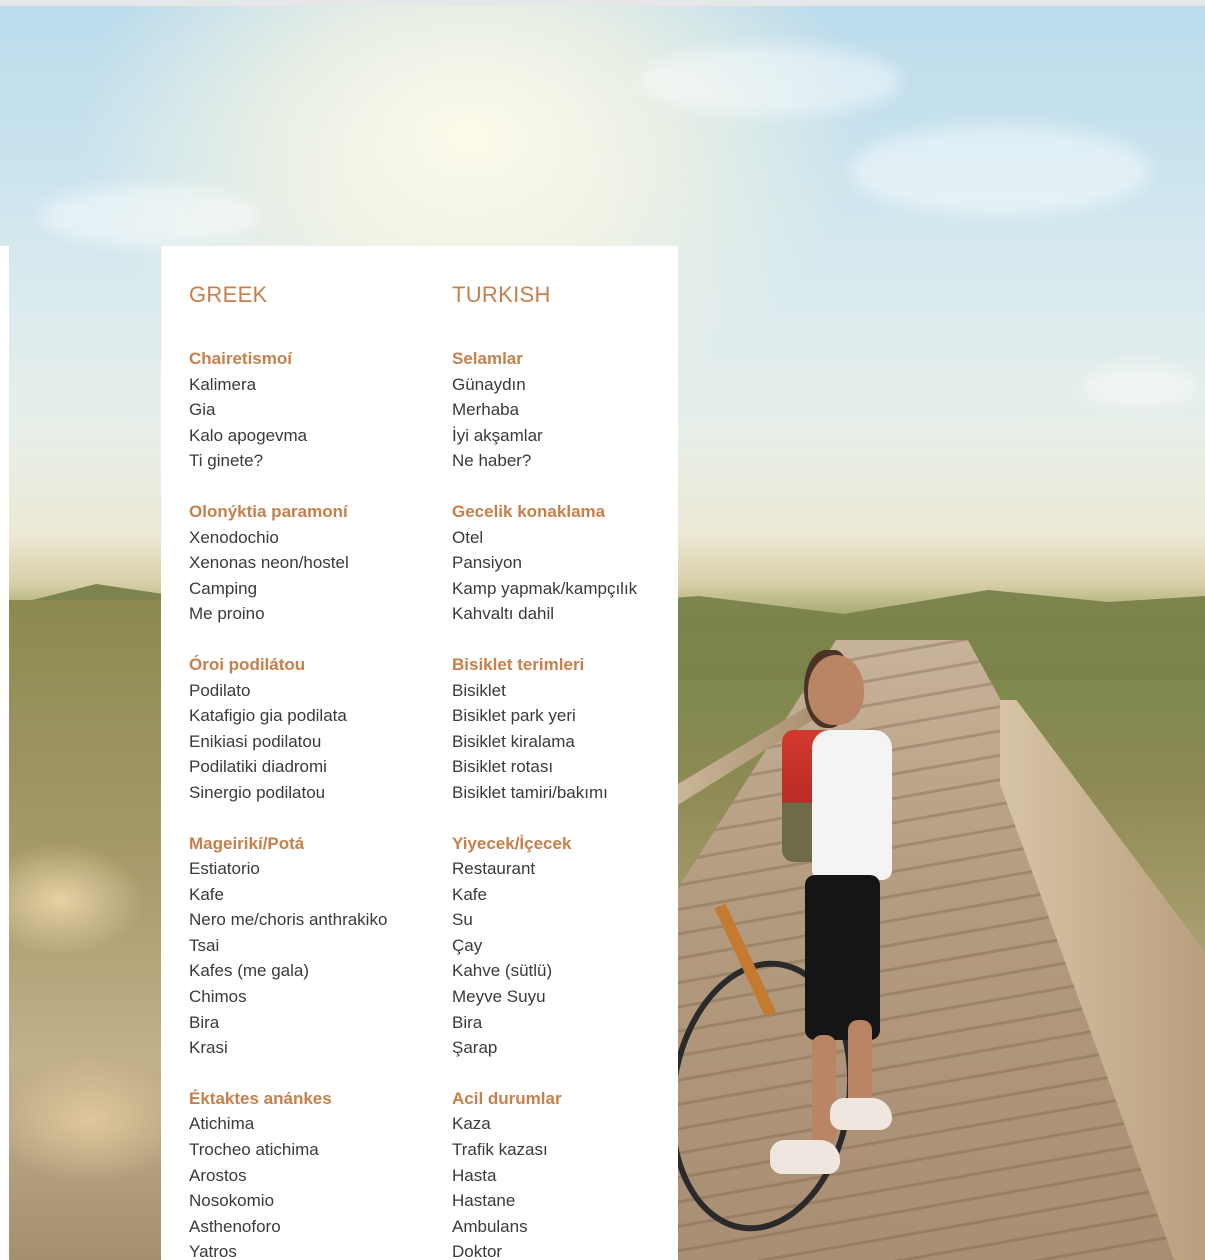 Image resolution: width=1205 pixels, height=1260 pixels. I want to click on section-title: Éktaktes anánkes, so click(260, 1098).